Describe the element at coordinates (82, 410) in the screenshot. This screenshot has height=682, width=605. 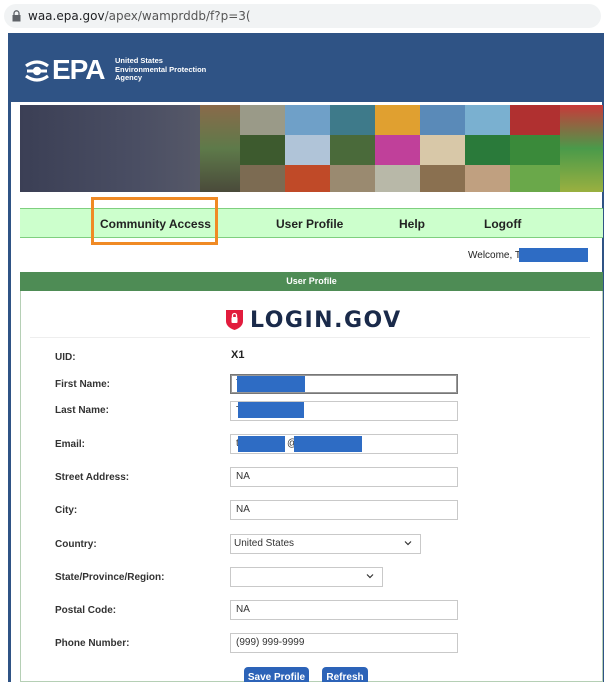
I see `last-name-label: Last Name:` at that location.